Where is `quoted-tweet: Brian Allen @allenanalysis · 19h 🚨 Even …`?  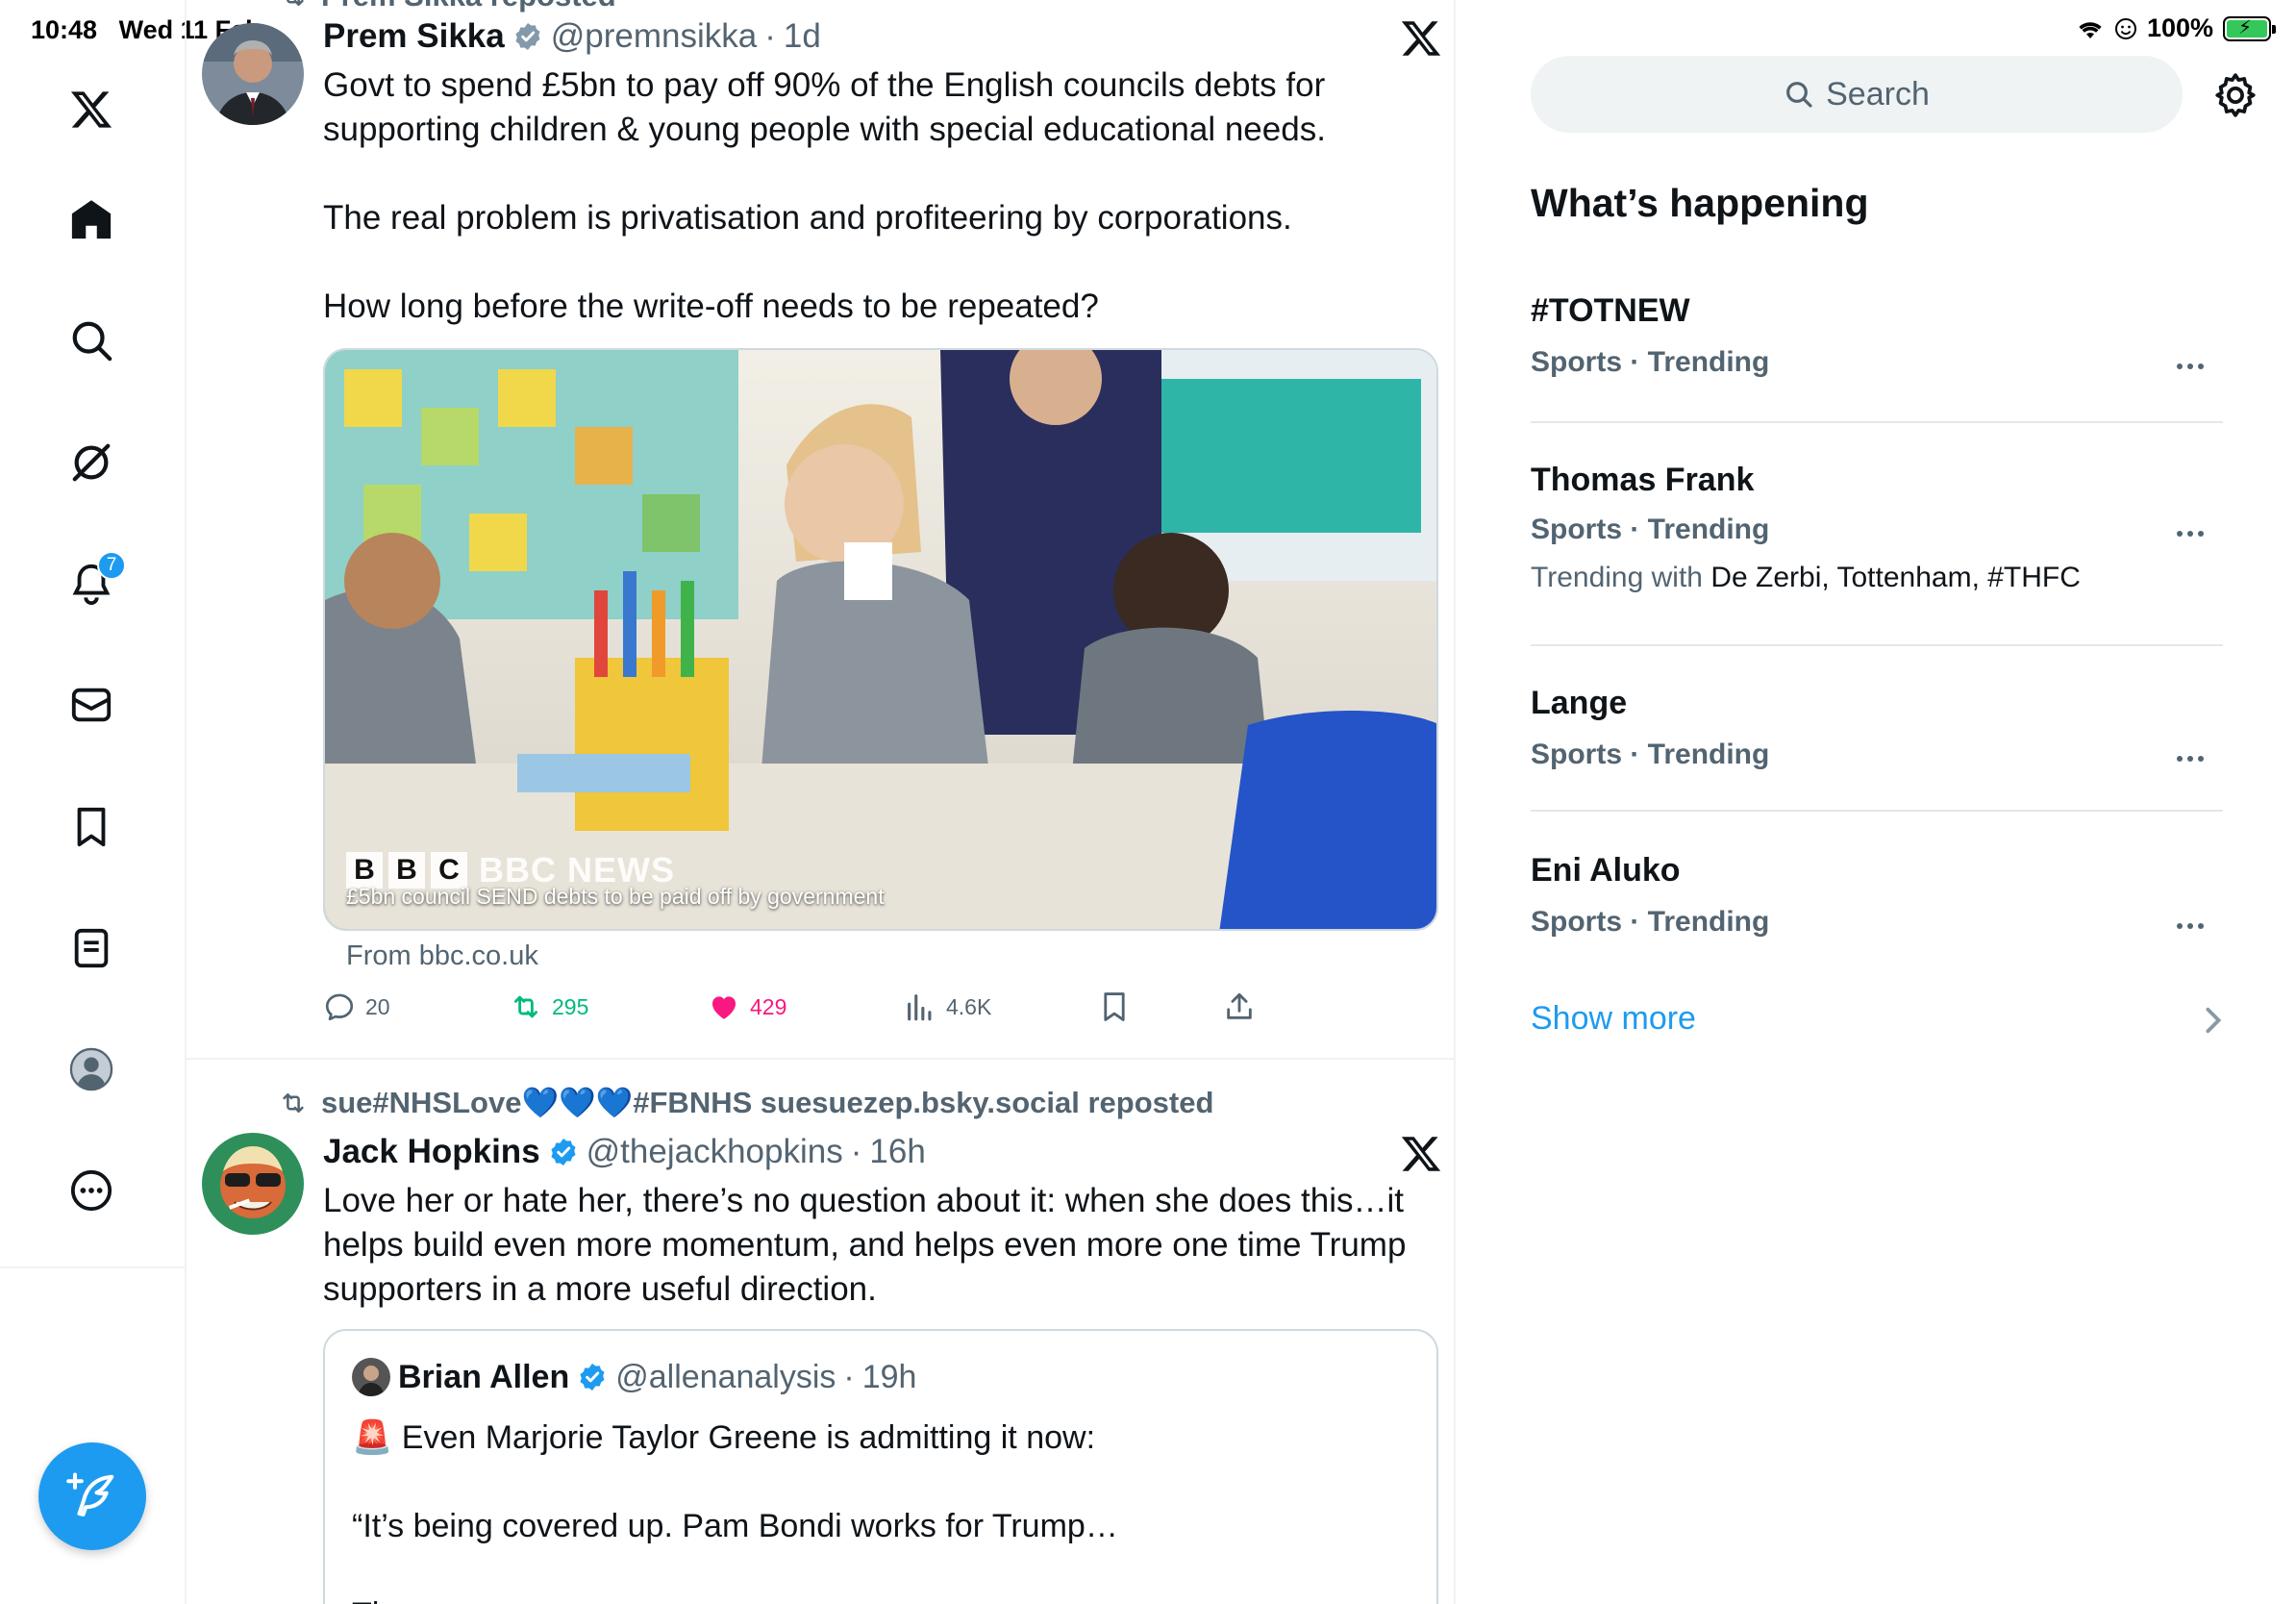 quoted-tweet: Brian Allen @allenanalysis · 19h 🚨 Even … is located at coordinates (880, 1466).